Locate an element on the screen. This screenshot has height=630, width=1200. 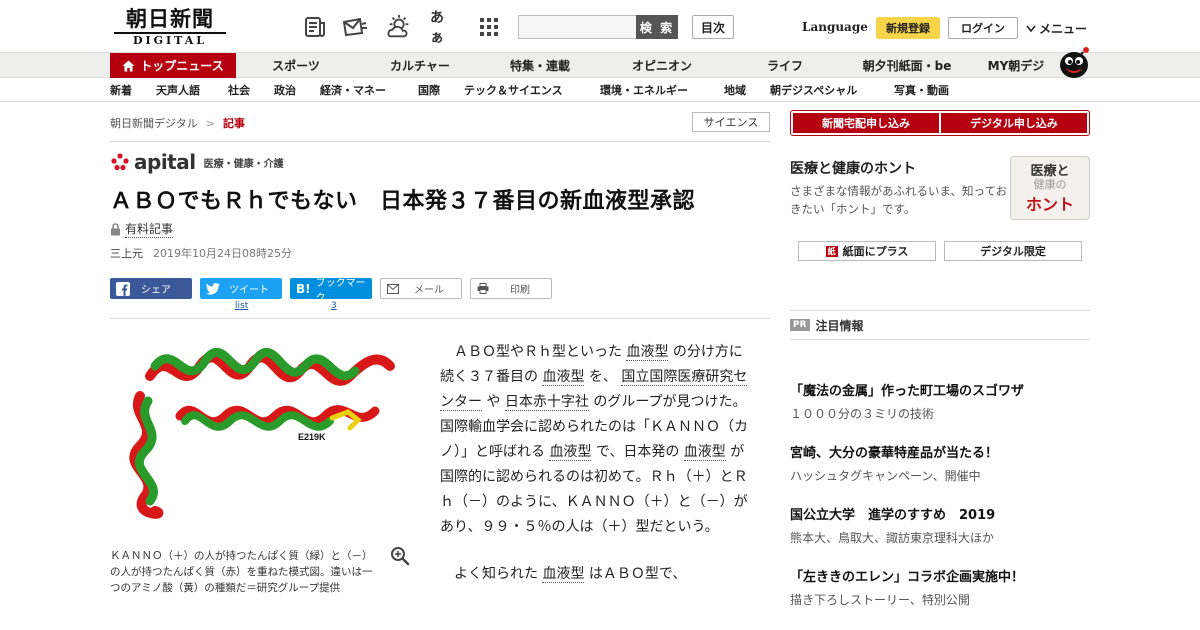
mail-share-button: メール is located at coordinates (421, 288).